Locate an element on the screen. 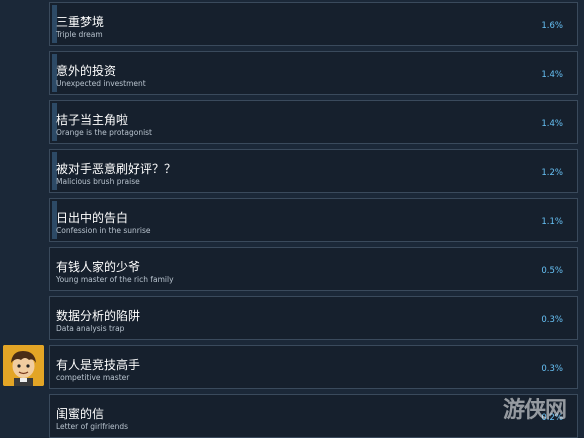  achievement-title: 日出中的告白 is located at coordinates (92, 218).